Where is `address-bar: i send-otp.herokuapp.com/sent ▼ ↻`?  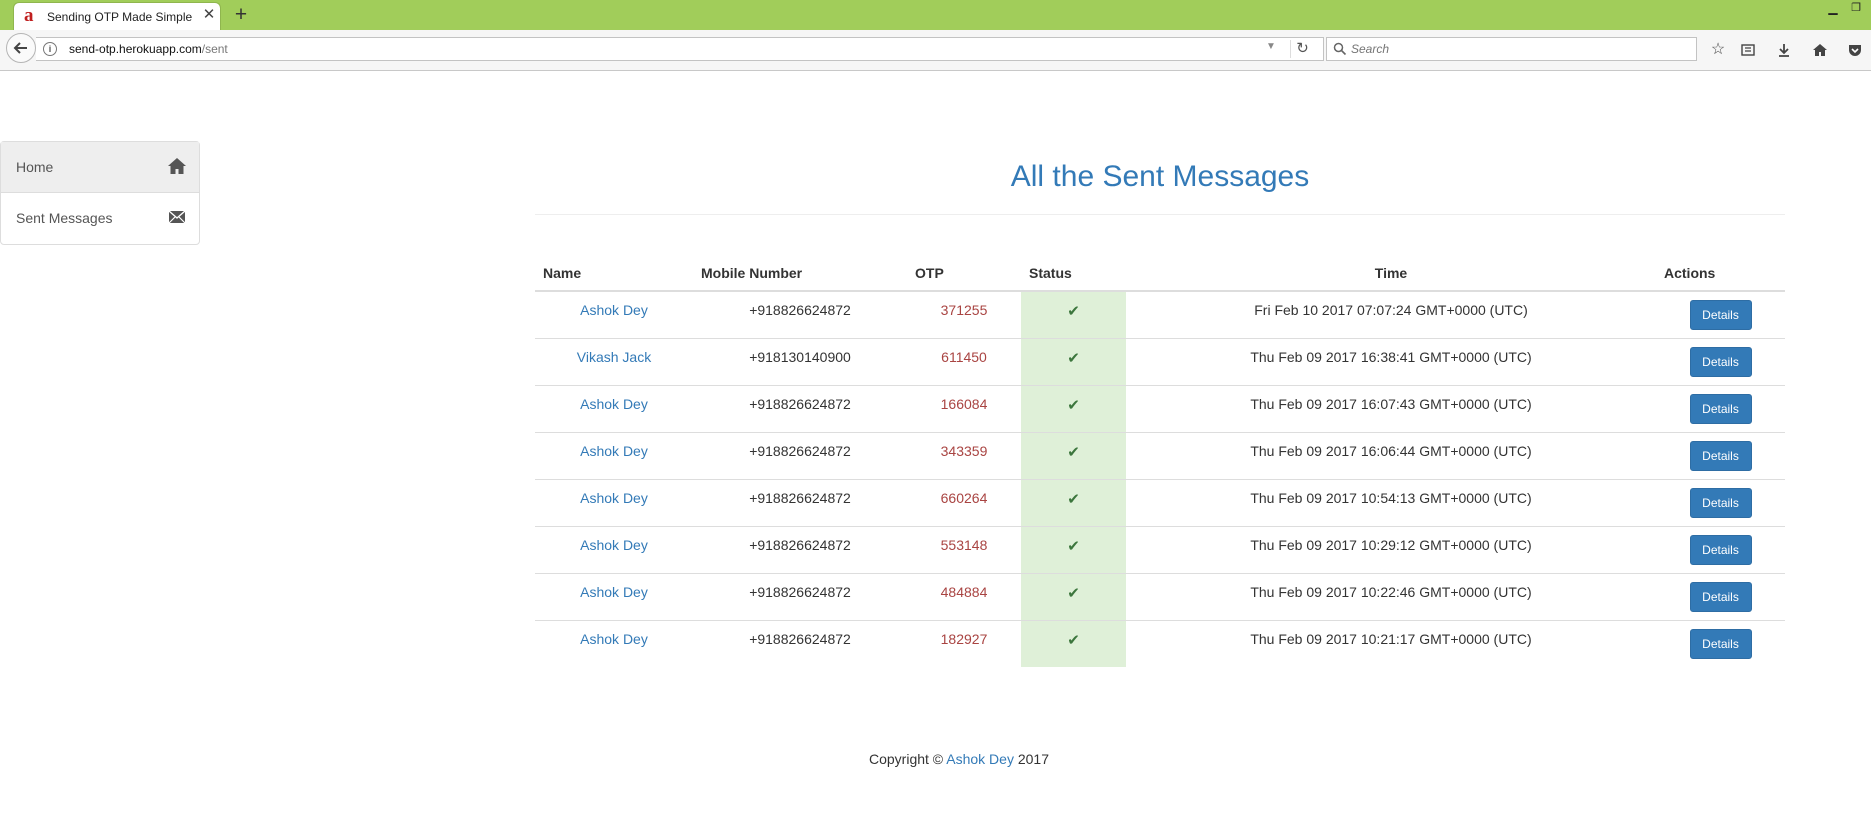 address-bar: i send-otp.herokuapp.com/sent ▼ ↻ is located at coordinates (680, 49).